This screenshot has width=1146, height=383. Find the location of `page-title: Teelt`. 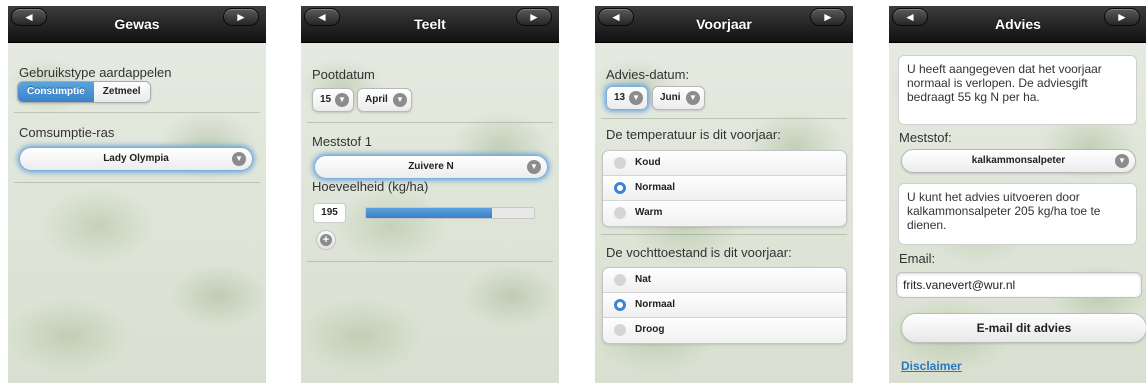

page-title: Teelt is located at coordinates (430, 24).